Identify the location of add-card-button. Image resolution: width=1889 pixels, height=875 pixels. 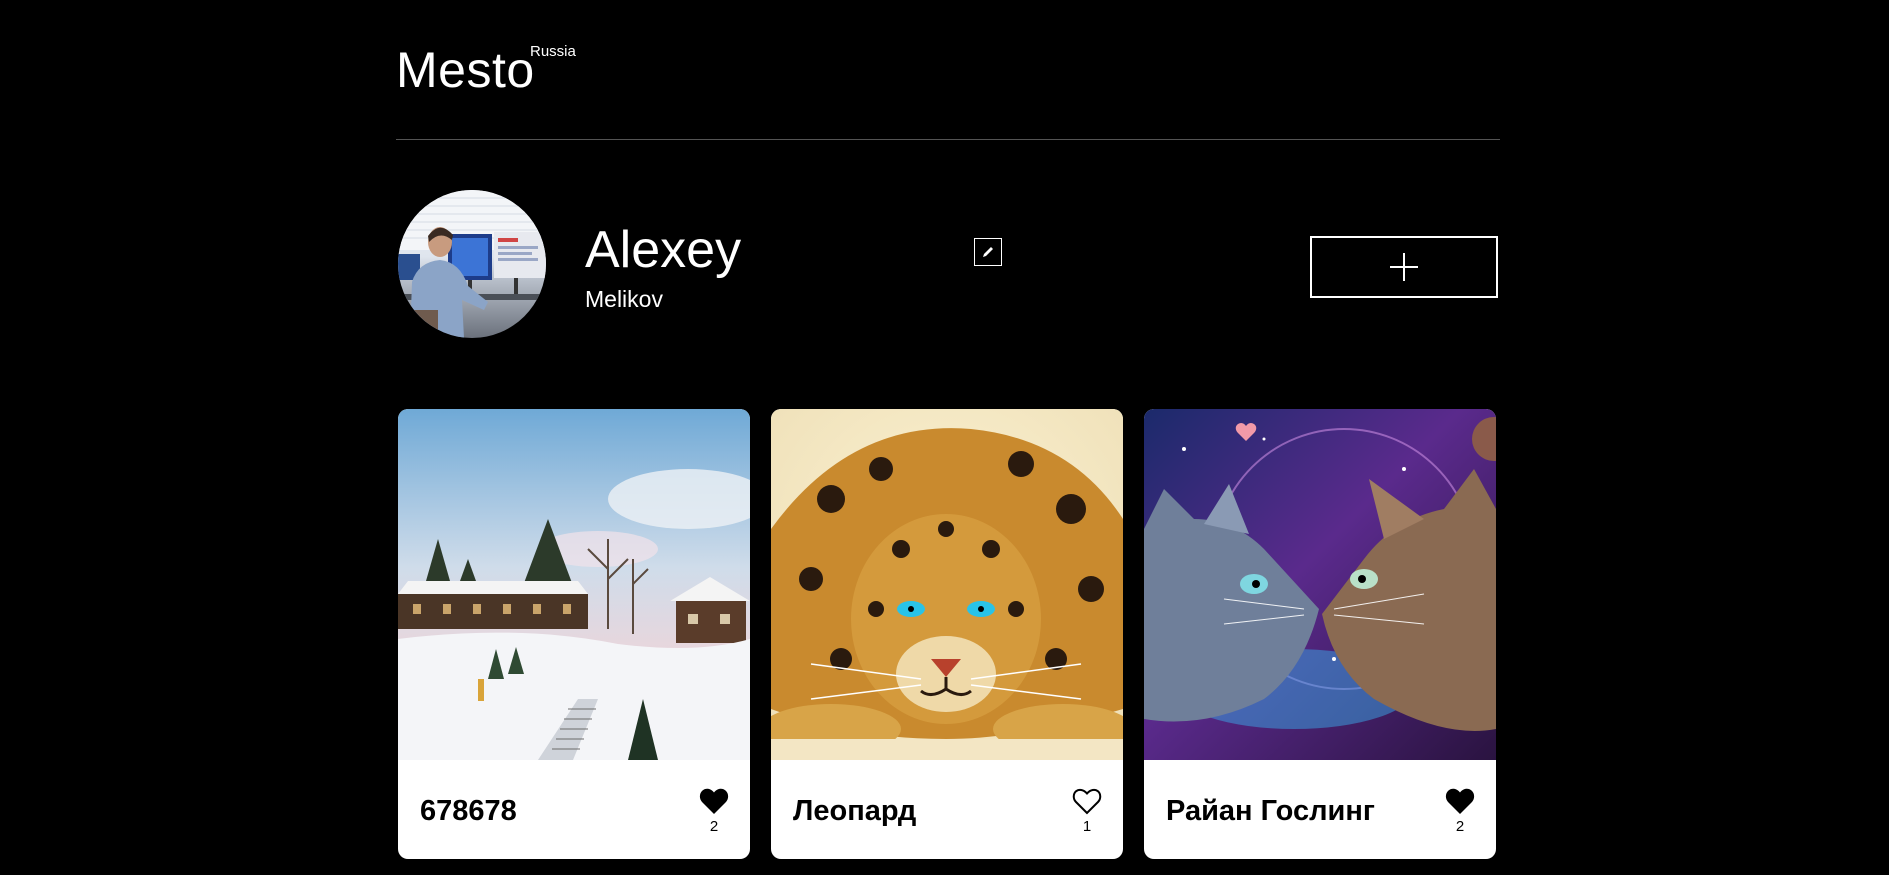
(1404, 267).